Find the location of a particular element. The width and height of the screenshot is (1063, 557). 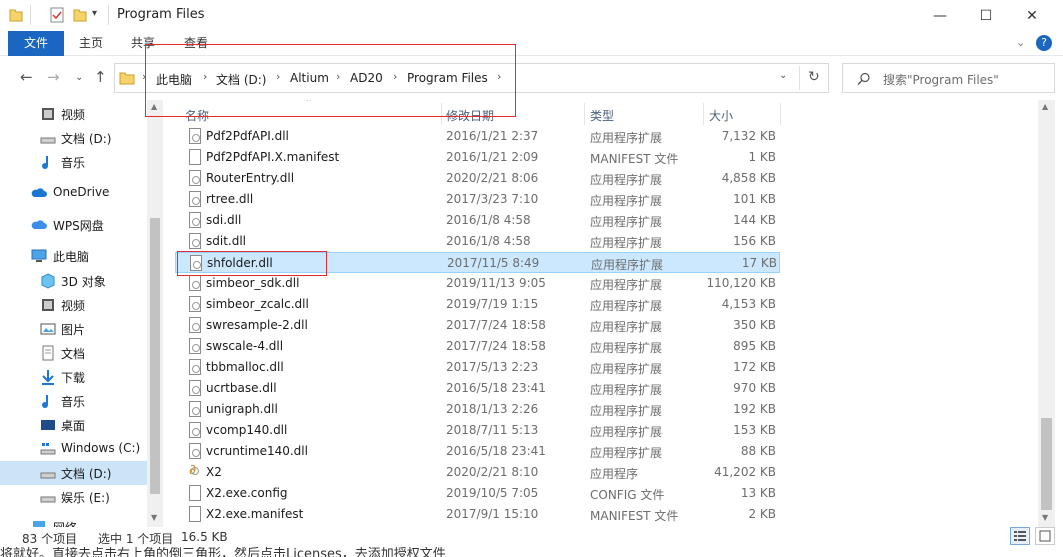

sidebar-item-this-pc: 此电脑 is located at coordinates (73, 256).